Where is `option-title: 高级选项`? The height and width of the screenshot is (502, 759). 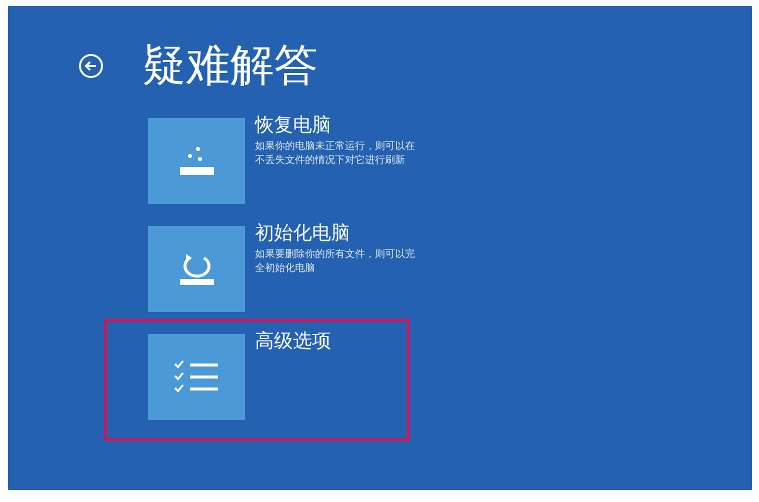
option-title: 高级选项 is located at coordinates (293, 341).